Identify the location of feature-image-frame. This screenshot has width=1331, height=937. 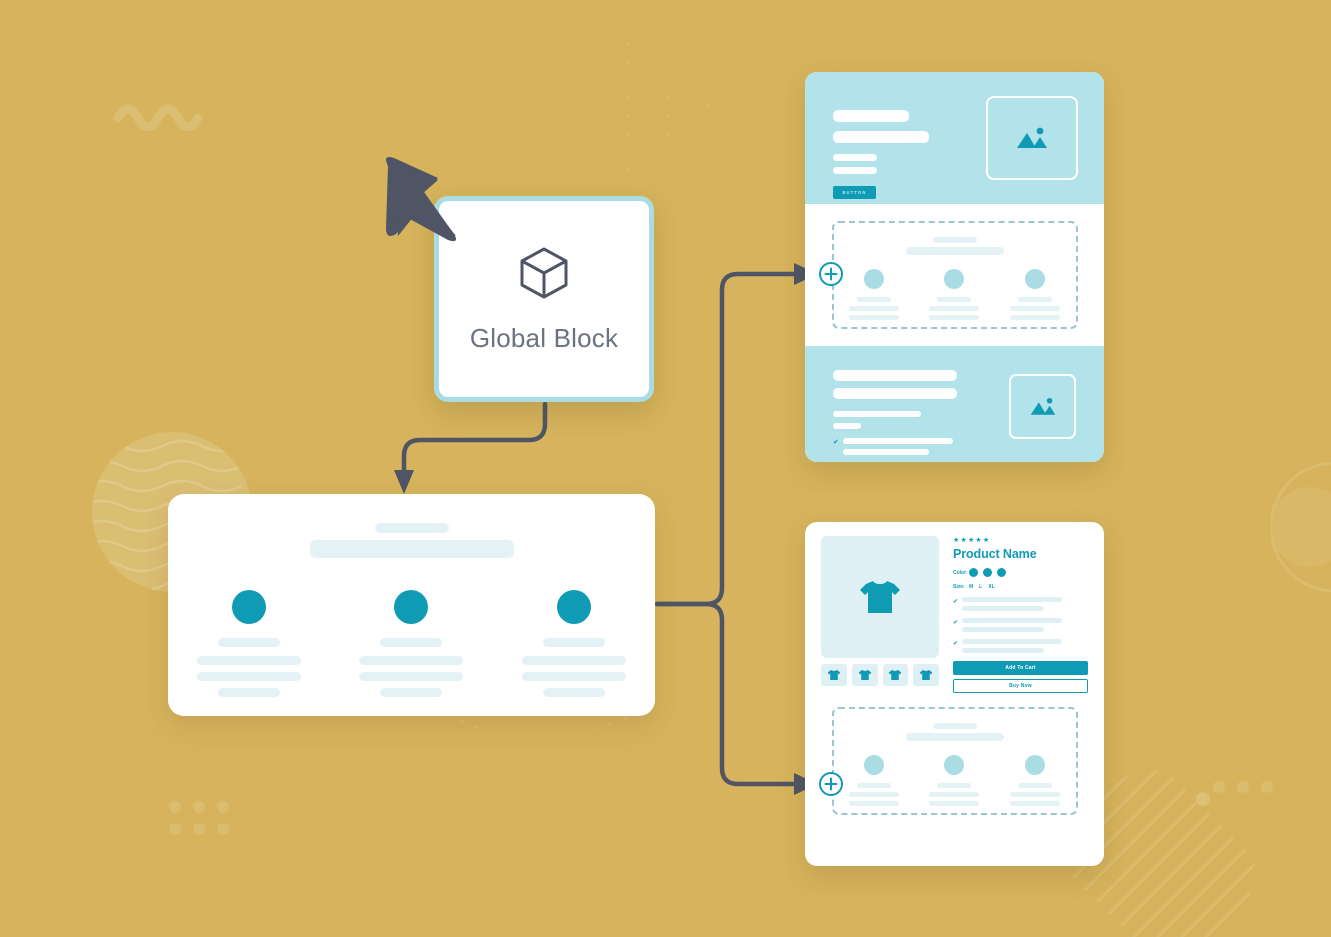
(1042, 406).